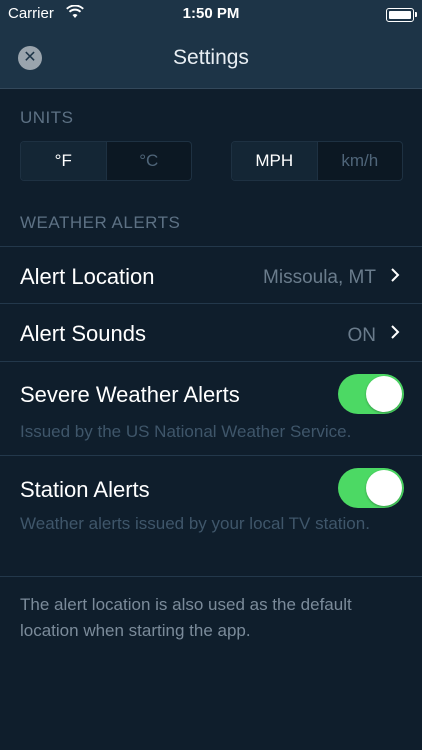  Describe the element at coordinates (148, 161) in the screenshot. I see `celsius-option: °C` at that location.